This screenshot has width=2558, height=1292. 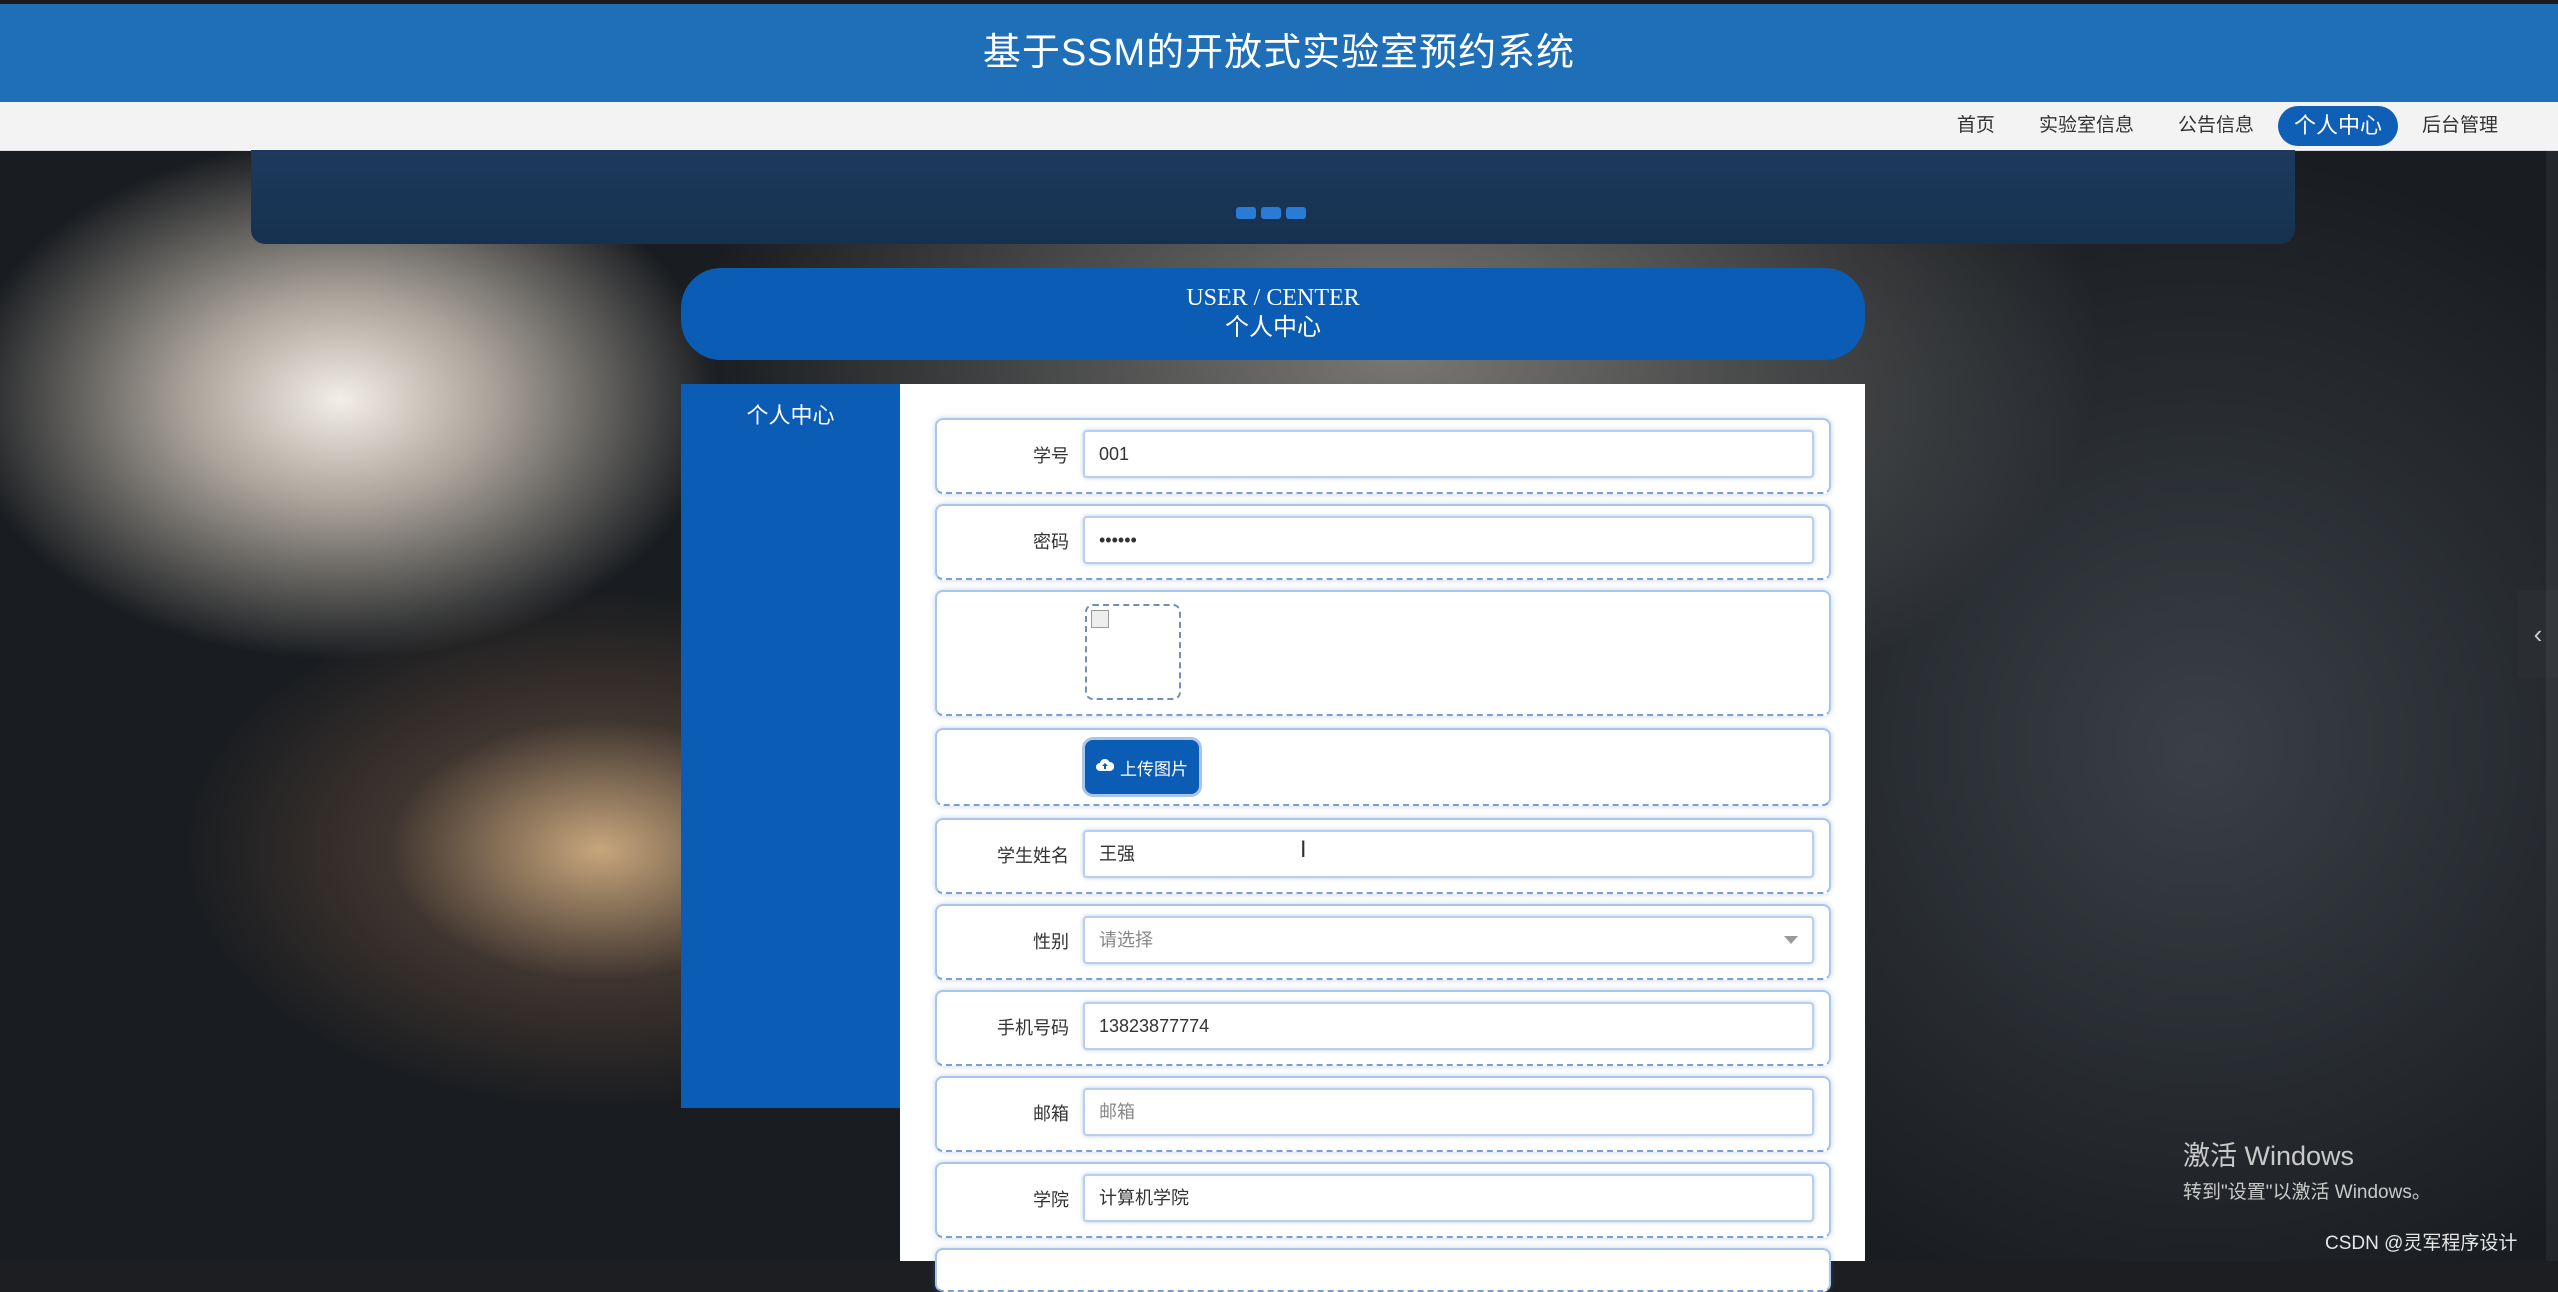 What do you see at coordinates (1448, 454) in the screenshot?
I see `student-id-input: 001` at bounding box center [1448, 454].